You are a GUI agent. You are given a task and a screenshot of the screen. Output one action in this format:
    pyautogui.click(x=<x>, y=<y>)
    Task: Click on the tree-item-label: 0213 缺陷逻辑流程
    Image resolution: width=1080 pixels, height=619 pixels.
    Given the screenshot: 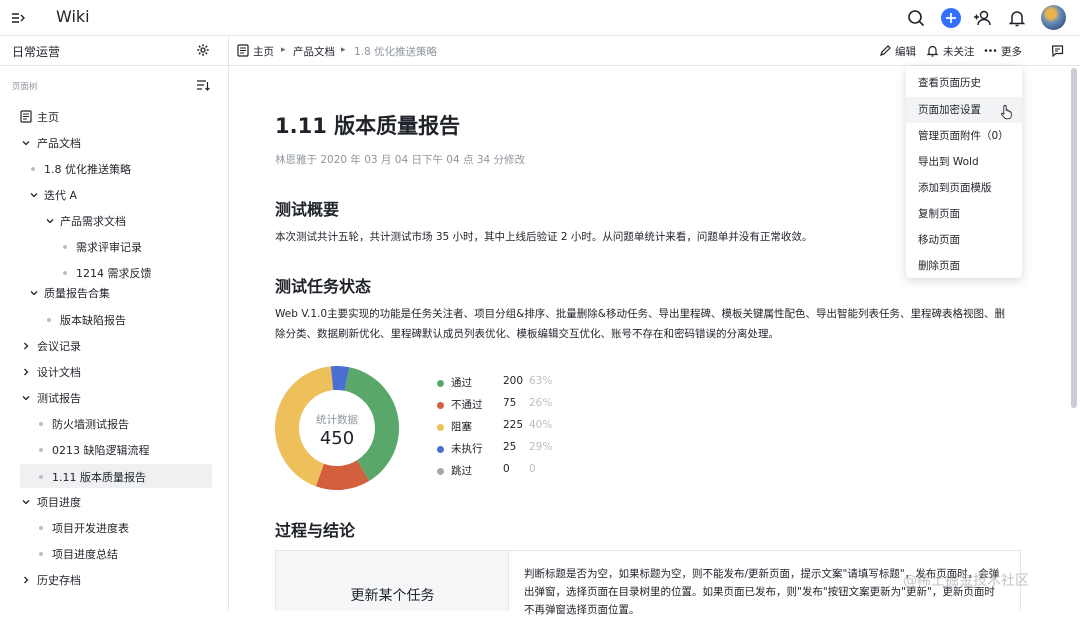 What is the action you would take?
    pyautogui.click(x=101, y=450)
    